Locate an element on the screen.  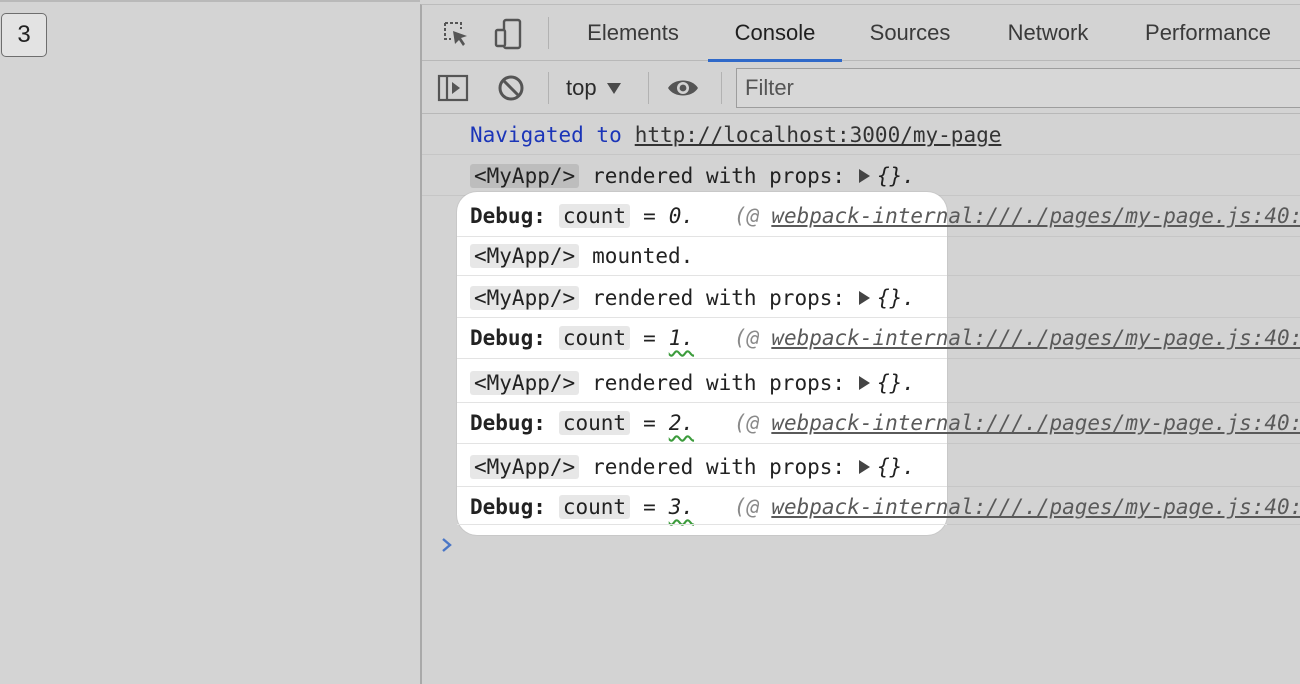
count-value: 2. is located at coordinates (681, 423).